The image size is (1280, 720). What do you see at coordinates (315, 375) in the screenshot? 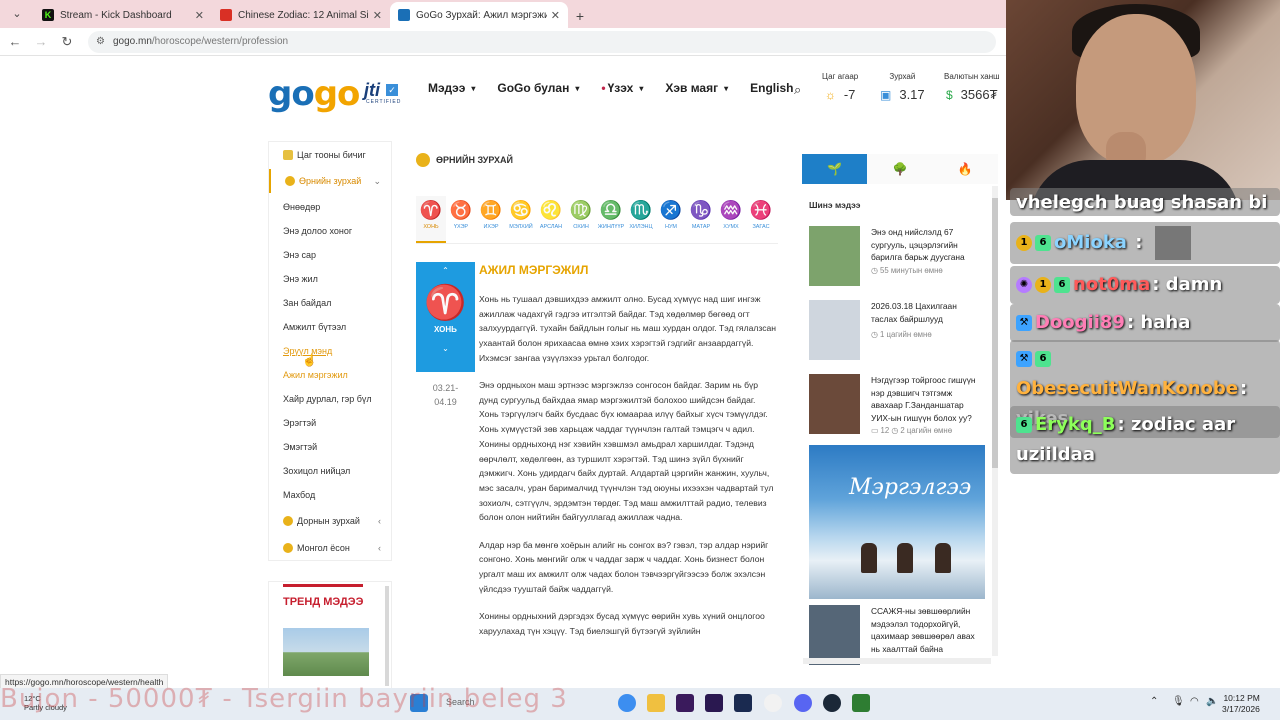
I see `sidebar-subitem: Ажил мэргэжил` at bounding box center [315, 375].